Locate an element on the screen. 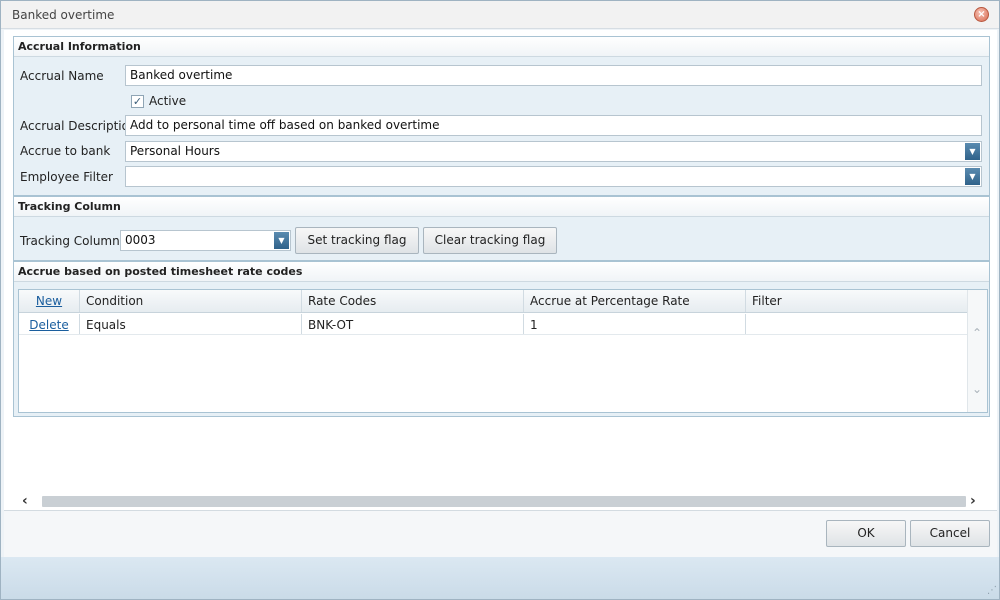  resize-grip-icon: ⋰ is located at coordinates (992, 590).